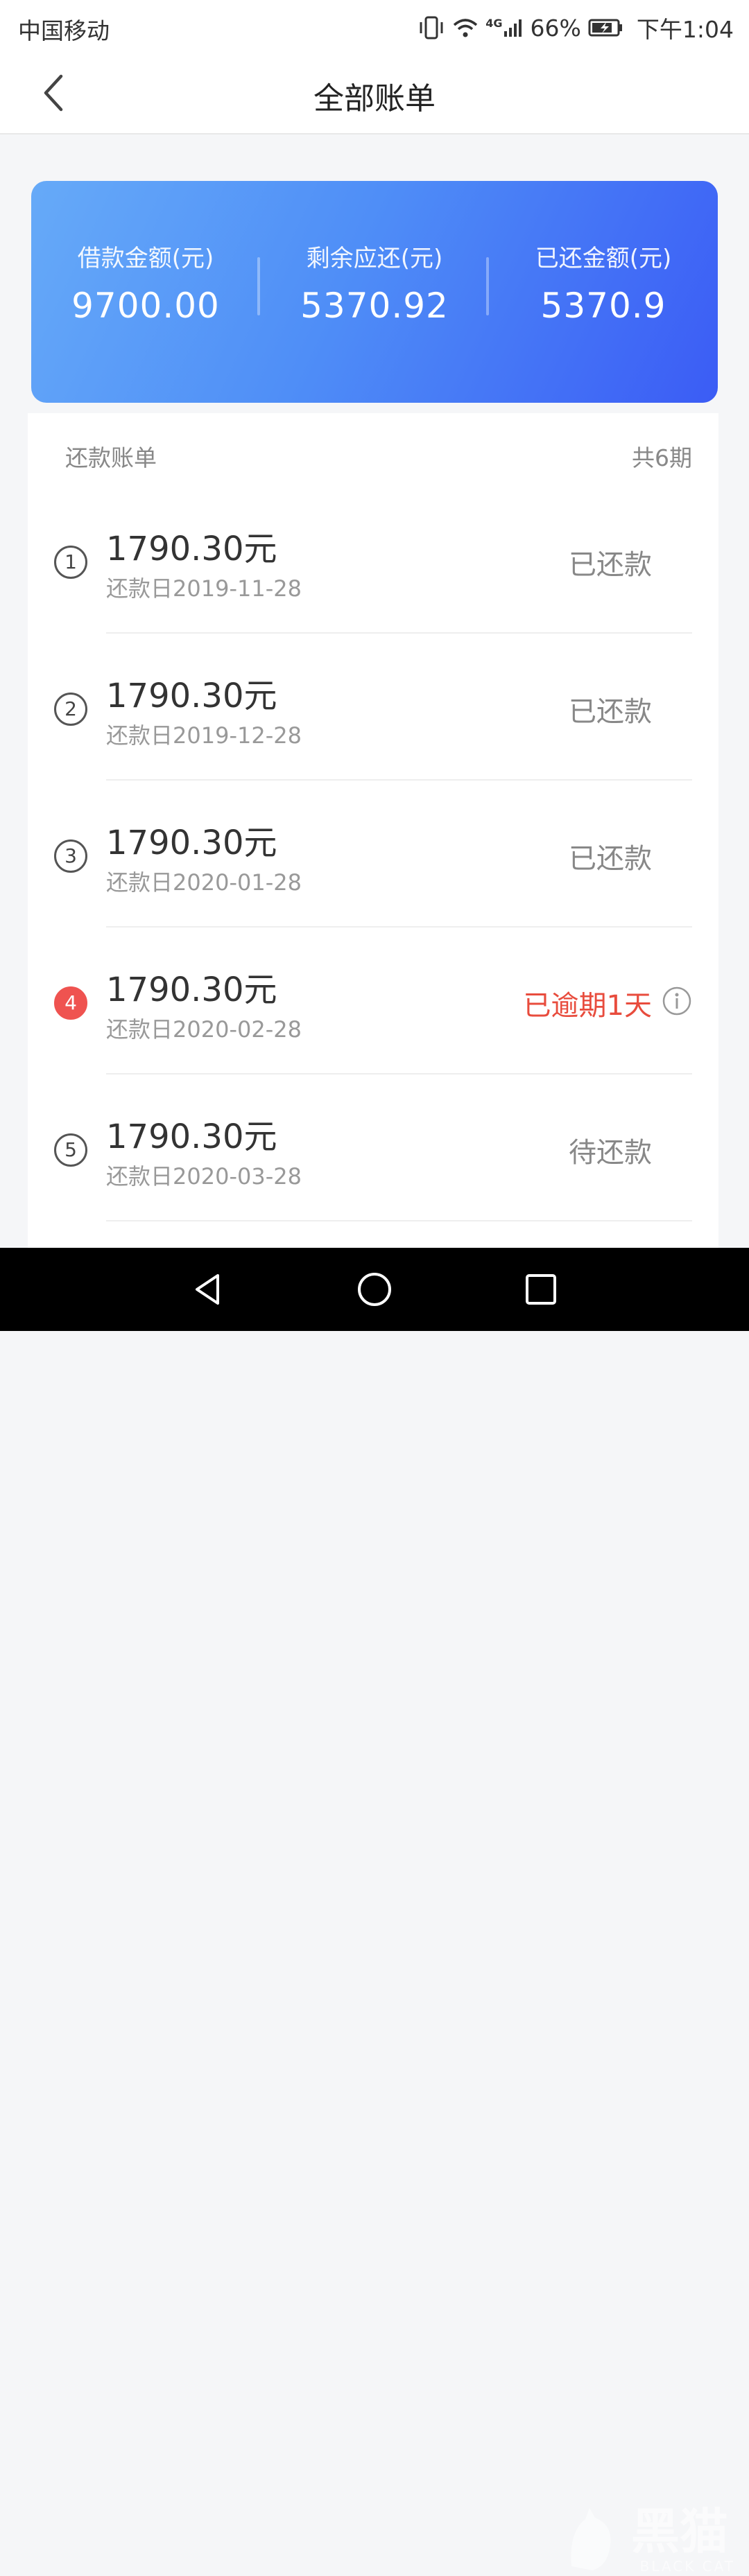 Image resolution: width=749 pixels, height=2576 pixels. I want to click on wifi-icon, so click(466, 28).